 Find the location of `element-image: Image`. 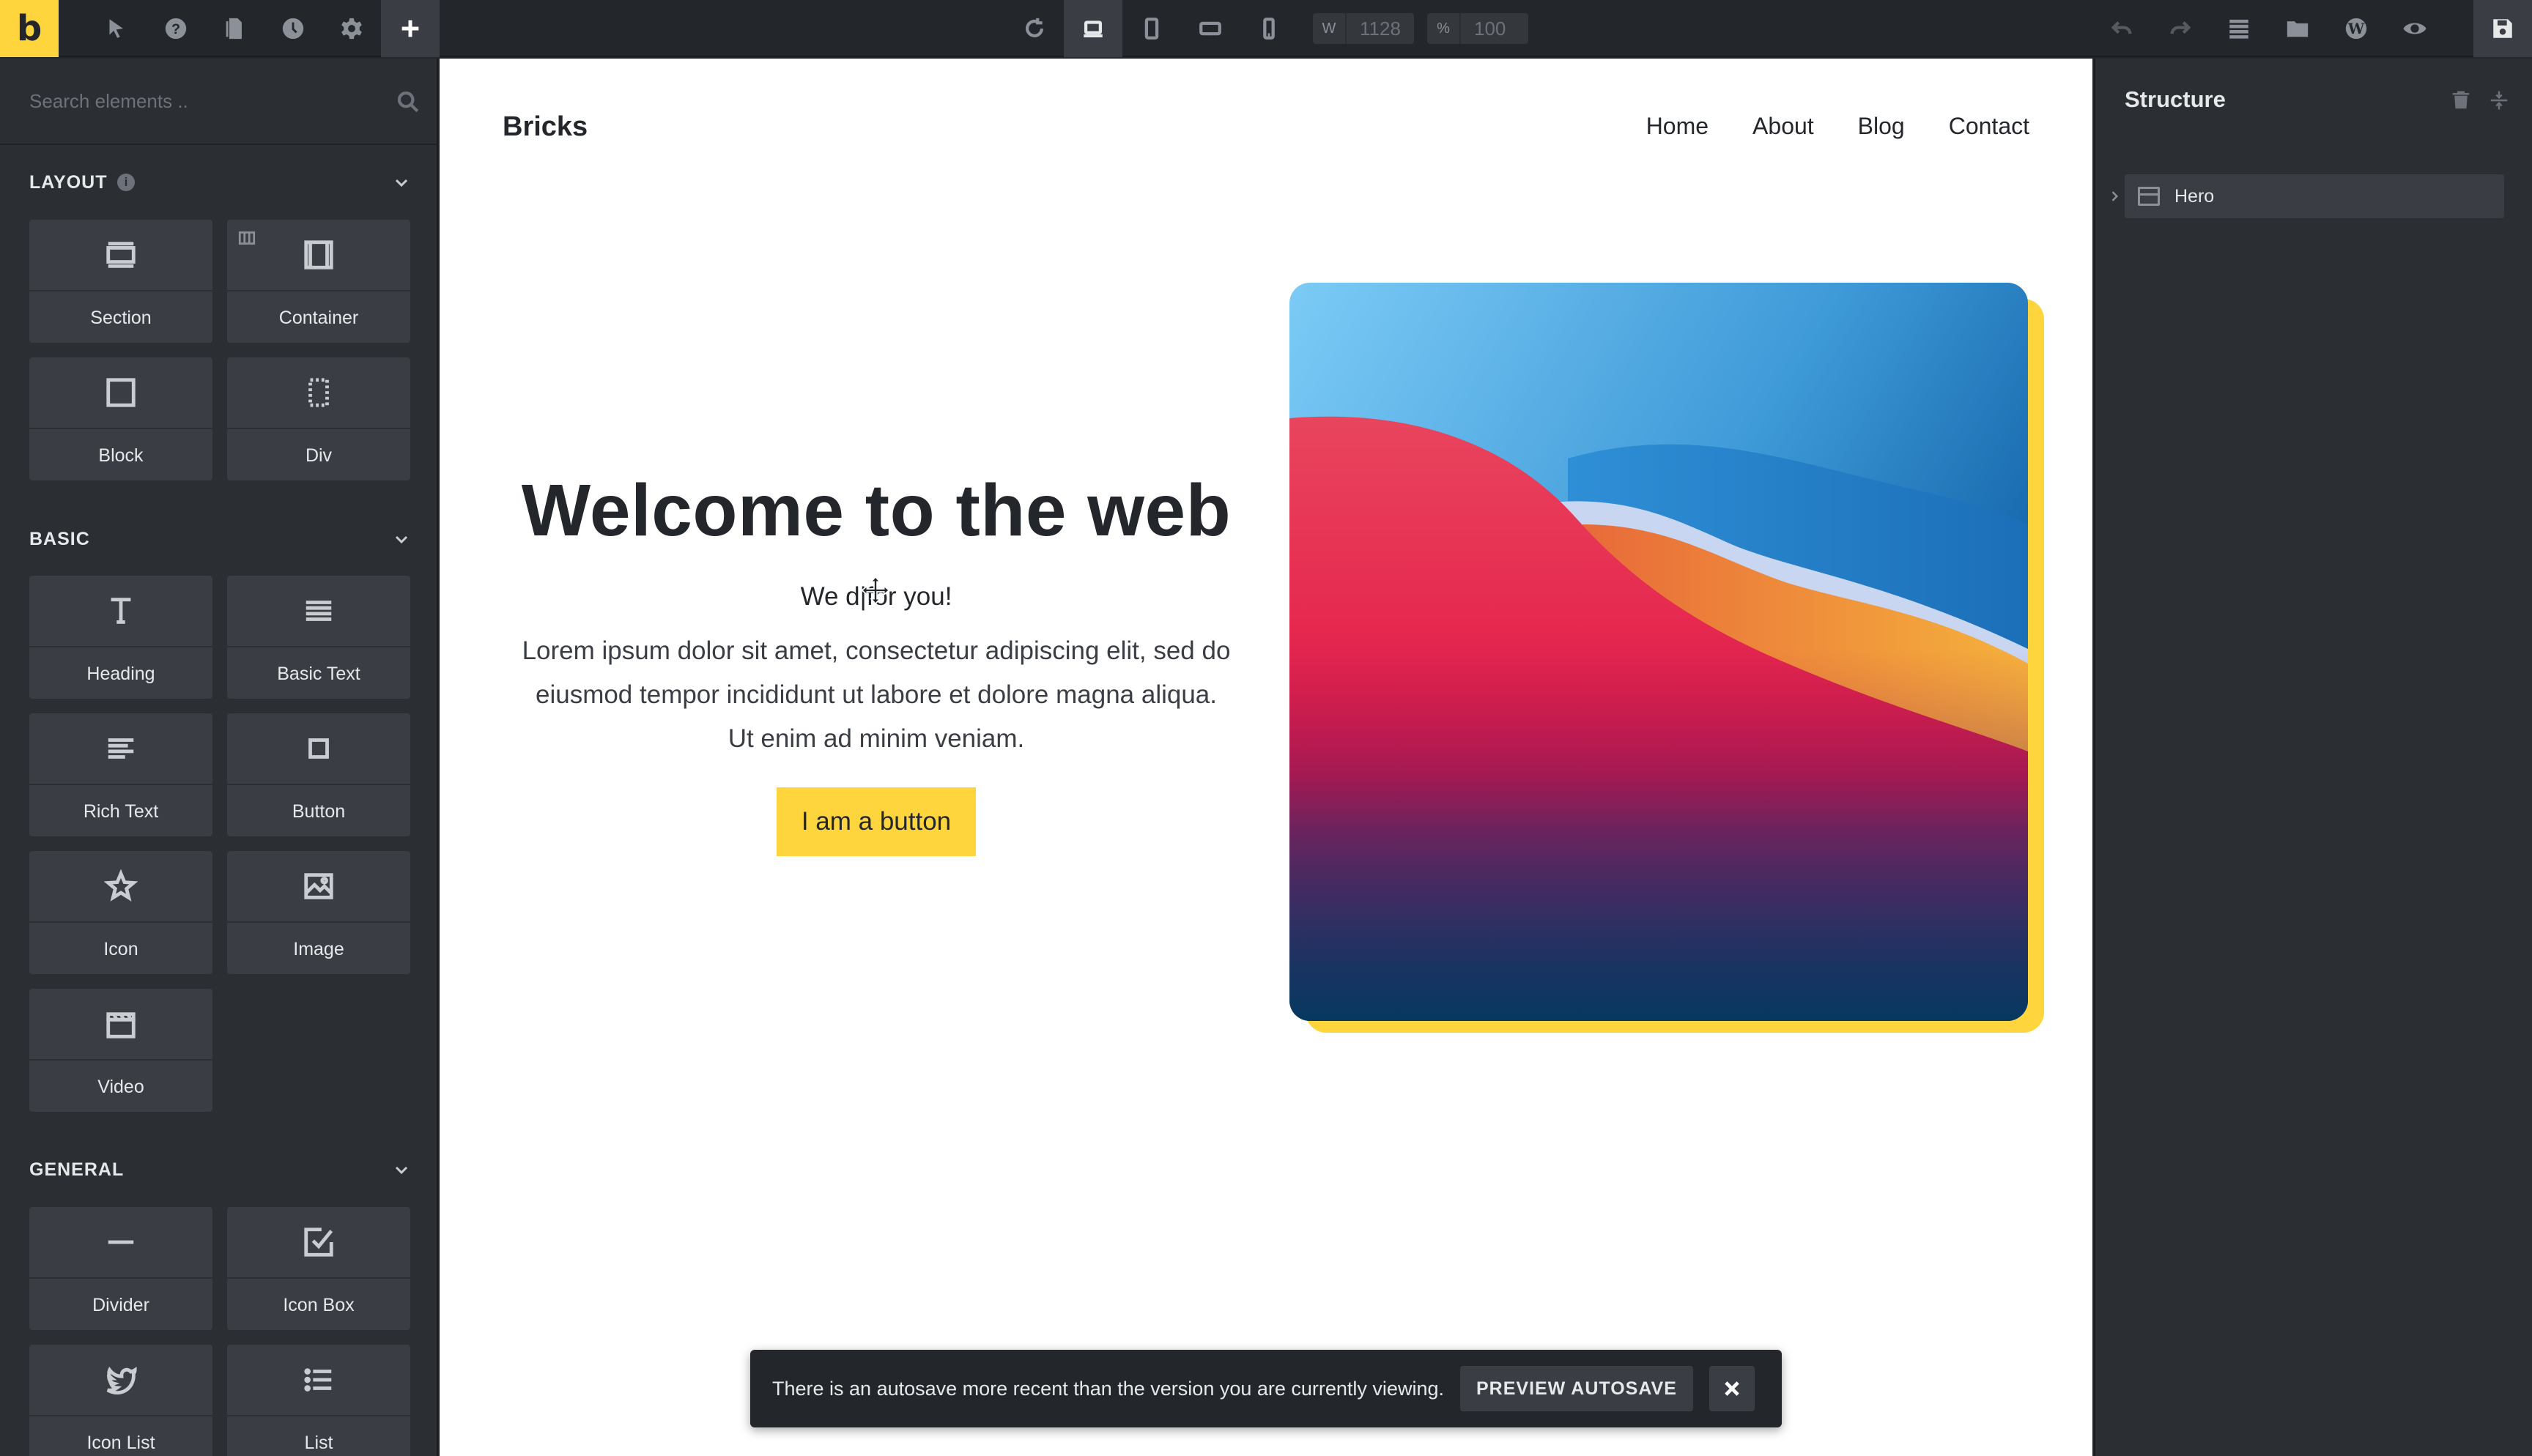

element-image: Image is located at coordinates (318, 913).